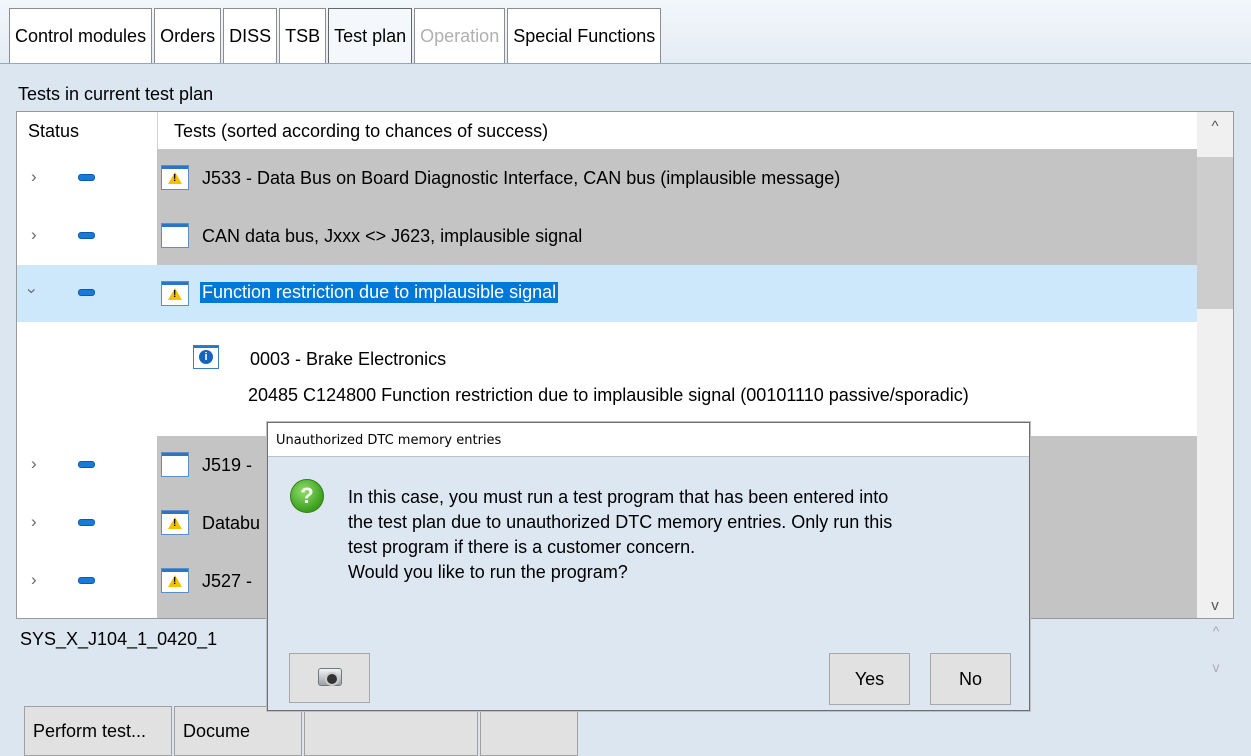 This screenshot has width=1251, height=756. What do you see at coordinates (206, 357) in the screenshot?
I see `info-icon: i` at bounding box center [206, 357].